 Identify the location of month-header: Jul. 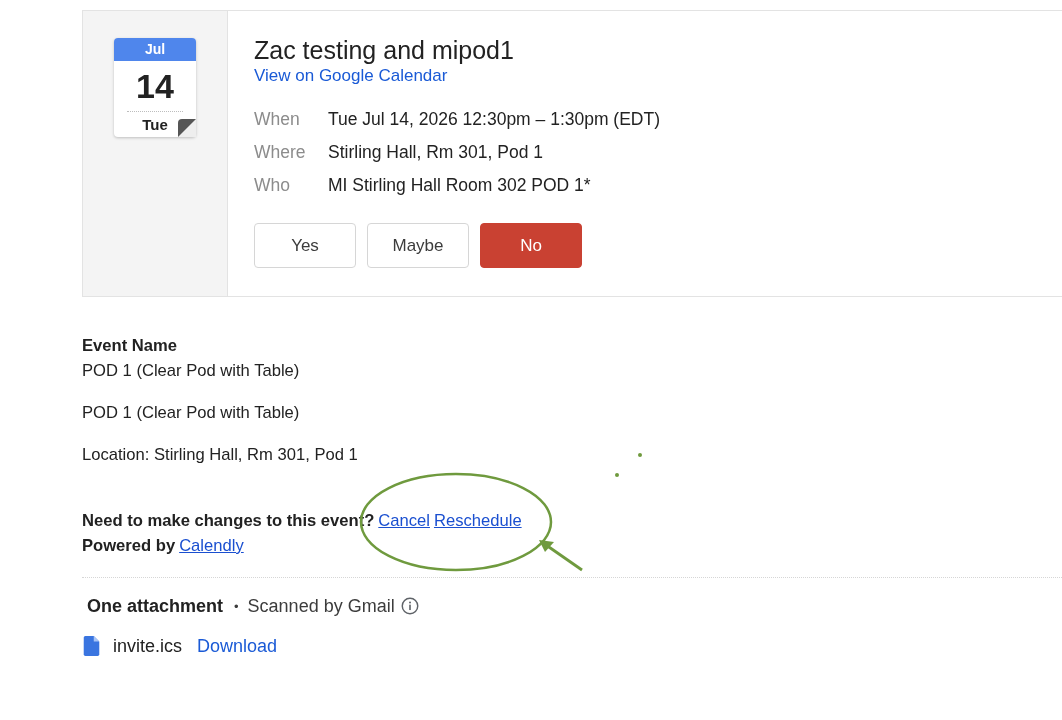
(155, 49).